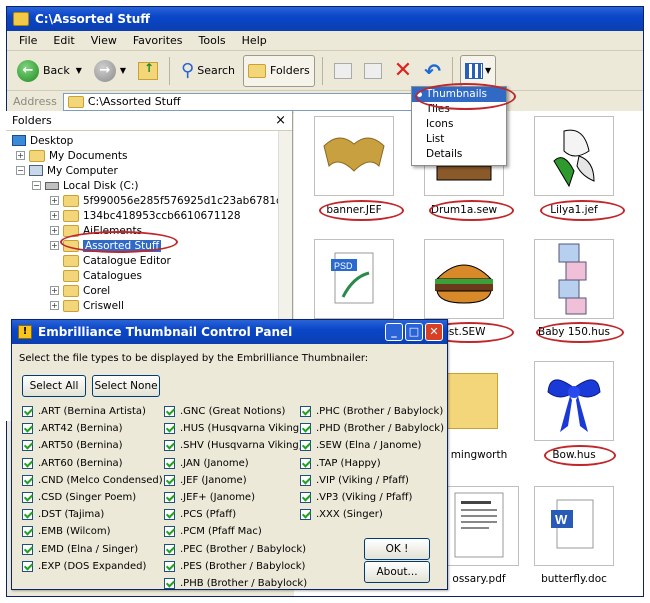 This screenshot has height=603, width=650. What do you see at coordinates (354, 156) in the screenshot?
I see `file-thumb-banner` at bounding box center [354, 156].